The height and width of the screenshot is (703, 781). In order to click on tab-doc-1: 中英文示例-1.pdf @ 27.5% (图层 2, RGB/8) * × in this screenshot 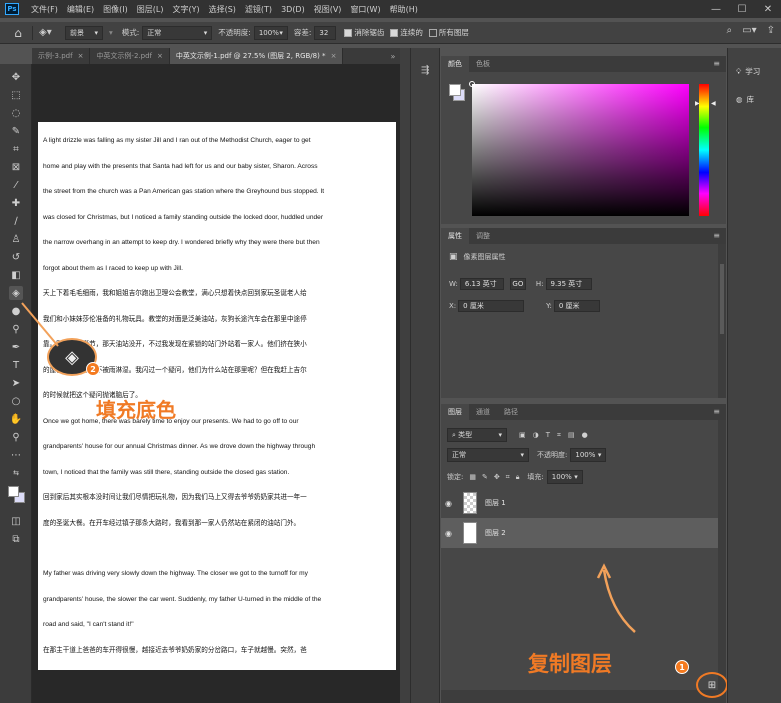, I will do `click(256, 56)`.